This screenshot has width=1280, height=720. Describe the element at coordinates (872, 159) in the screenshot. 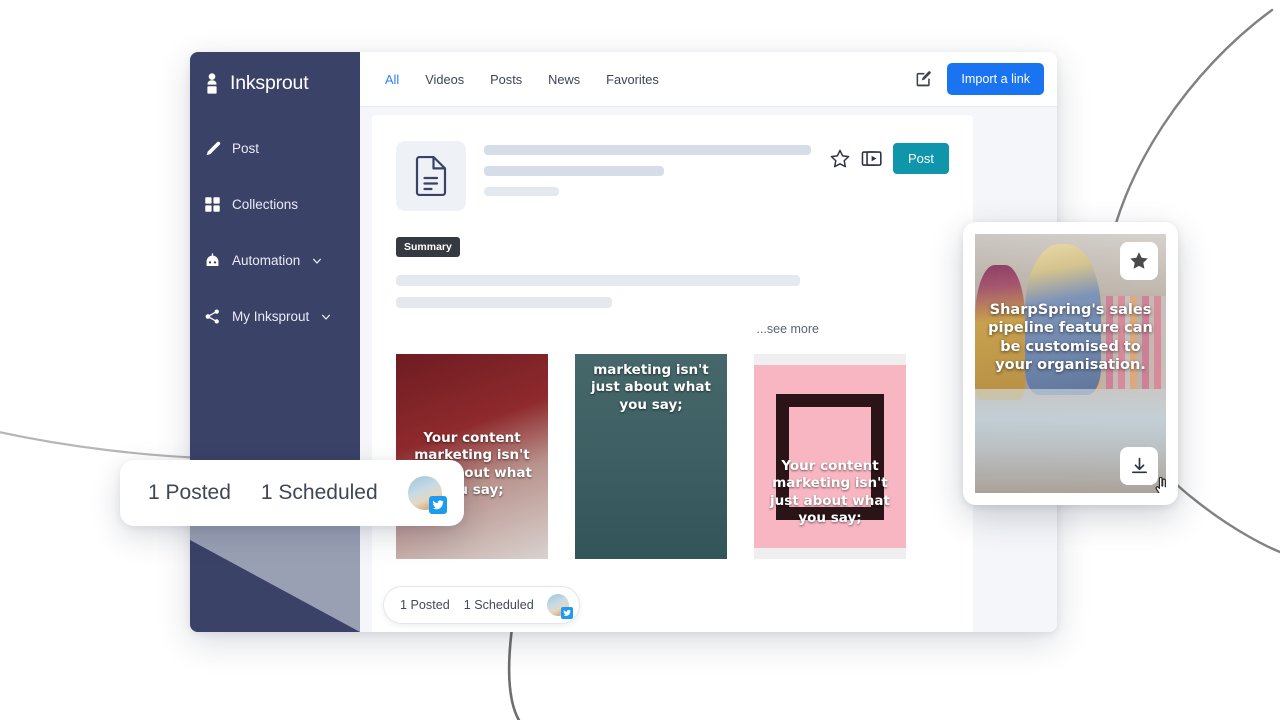

I see `video-stack-icon` at that location.